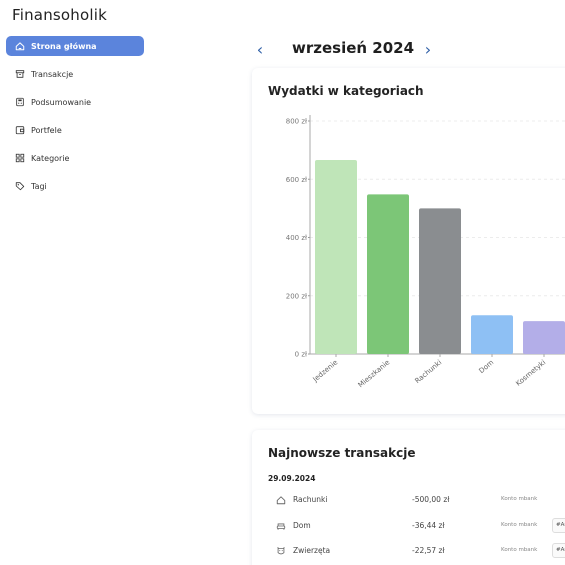 Image resolution: width=565 pixels, height=565 pixels. I want to click on sidebar-item-podsumowanie: Podsumowanie, so click(75, 102).